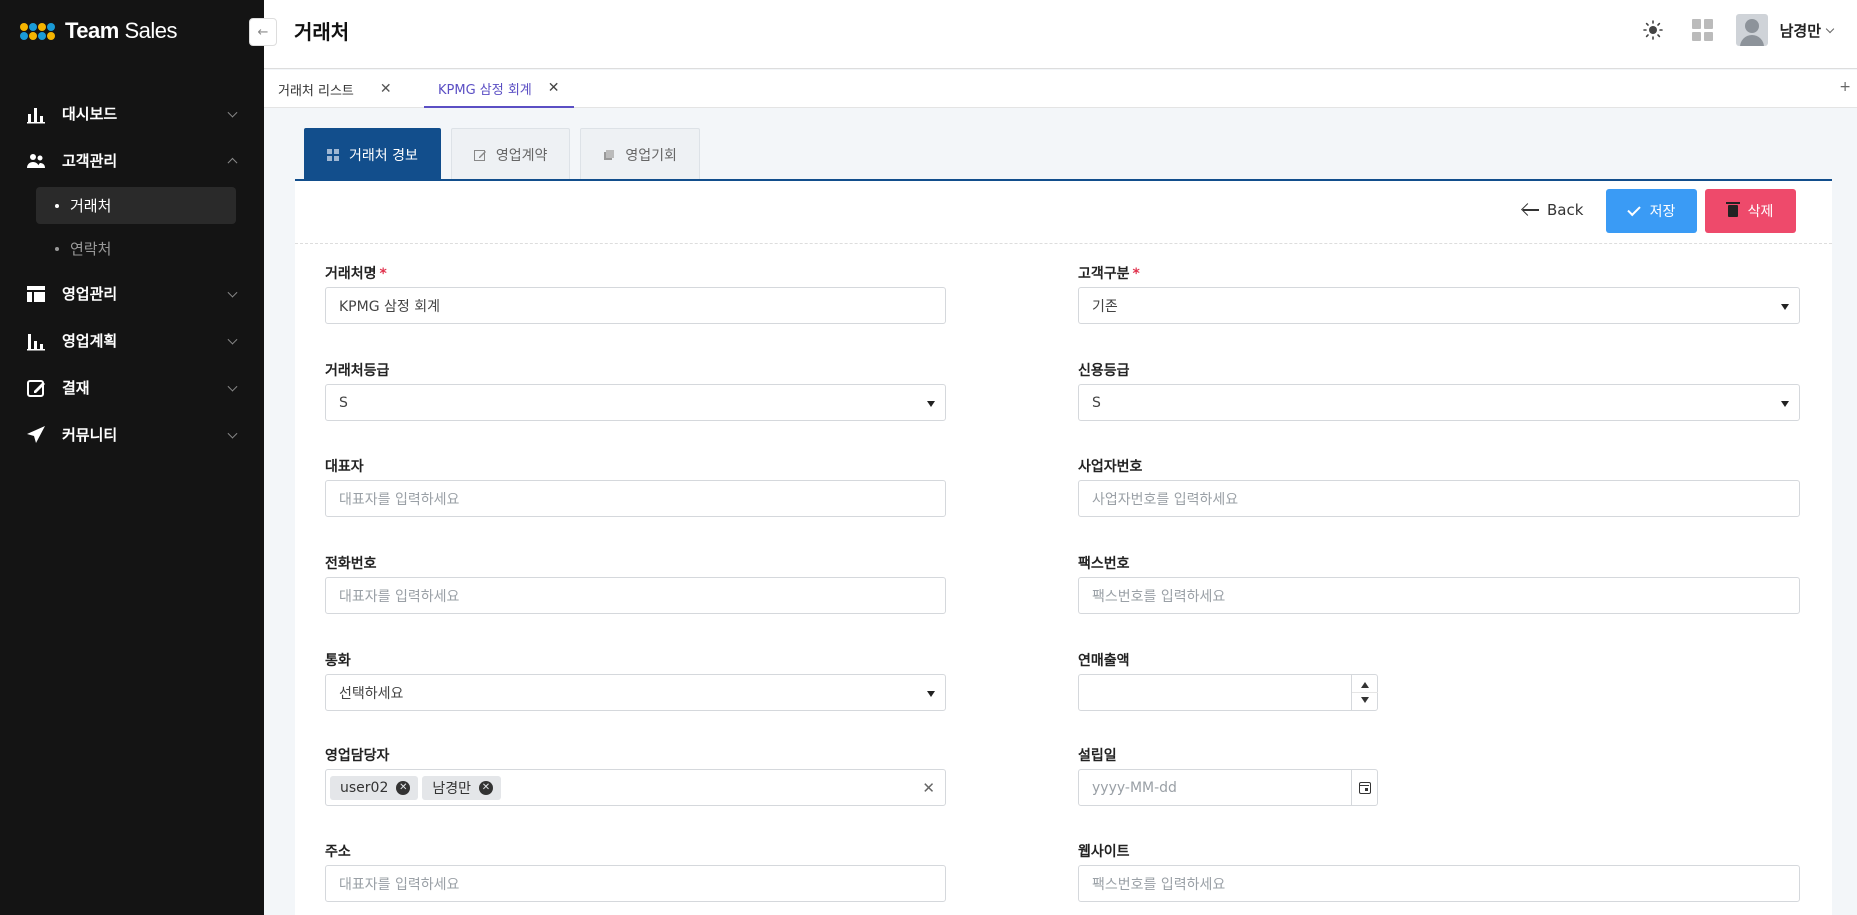 This screenshot has width=1857, height=915. Describe the element at coordinates (357, 756) in the screenshot. I see `sales-rep-label: 영업담당자` at that location.